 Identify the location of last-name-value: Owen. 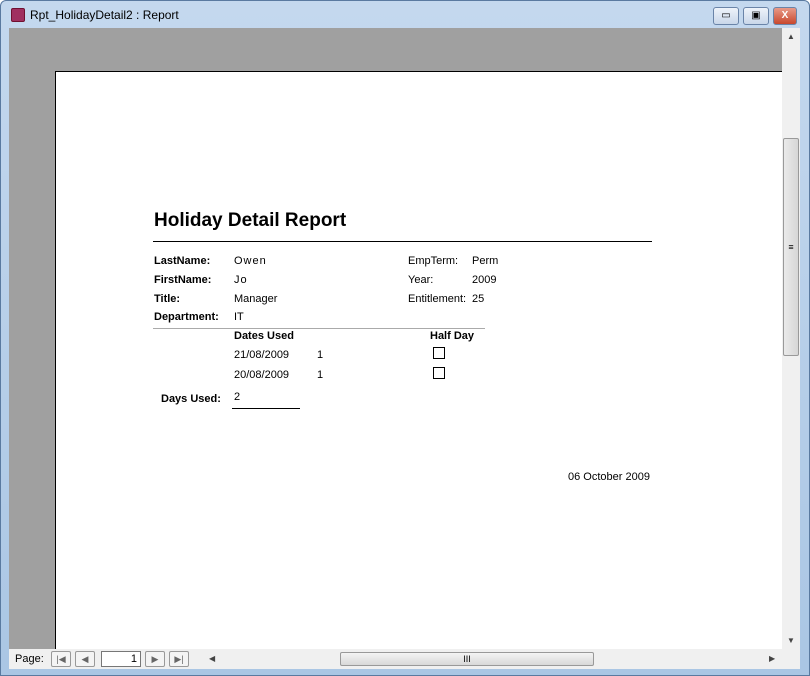
(250, 261).